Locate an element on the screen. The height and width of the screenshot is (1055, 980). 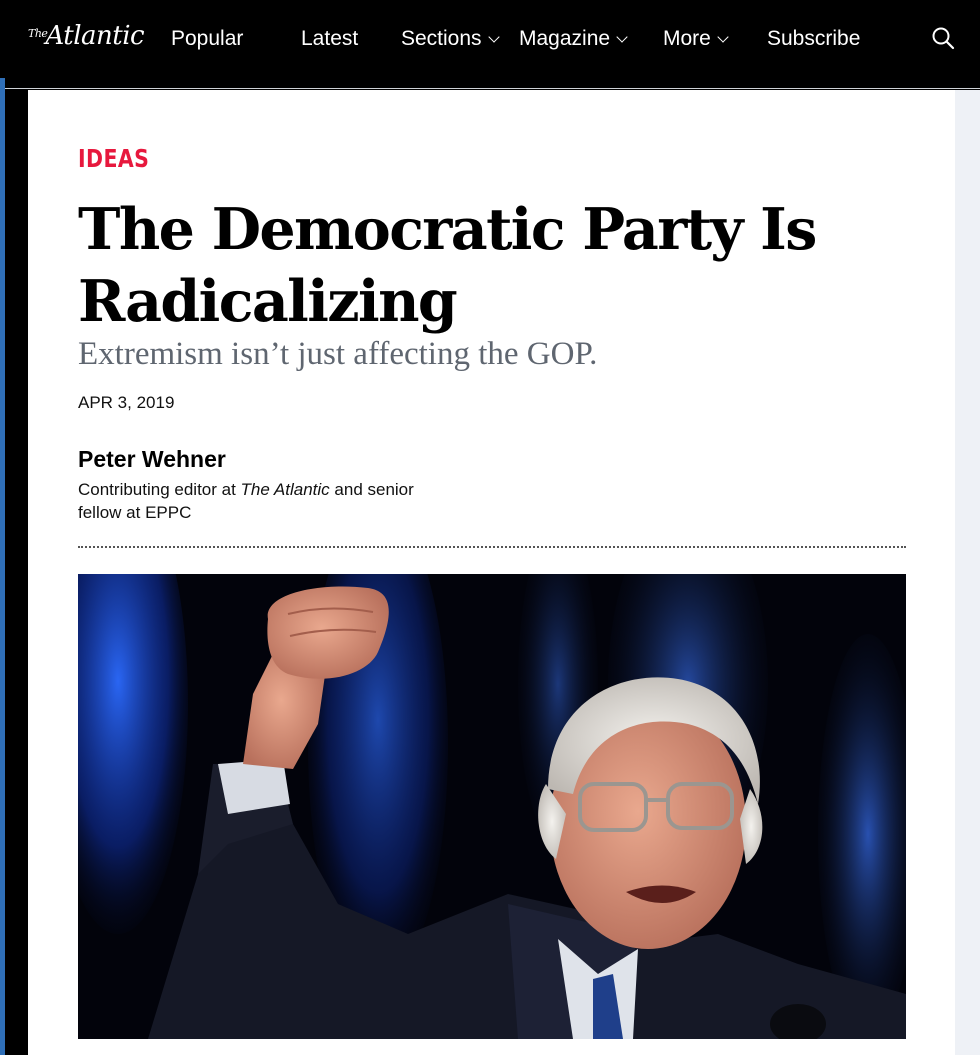
nav-subscribe: Subscribe is located at coordinates (813, 39).